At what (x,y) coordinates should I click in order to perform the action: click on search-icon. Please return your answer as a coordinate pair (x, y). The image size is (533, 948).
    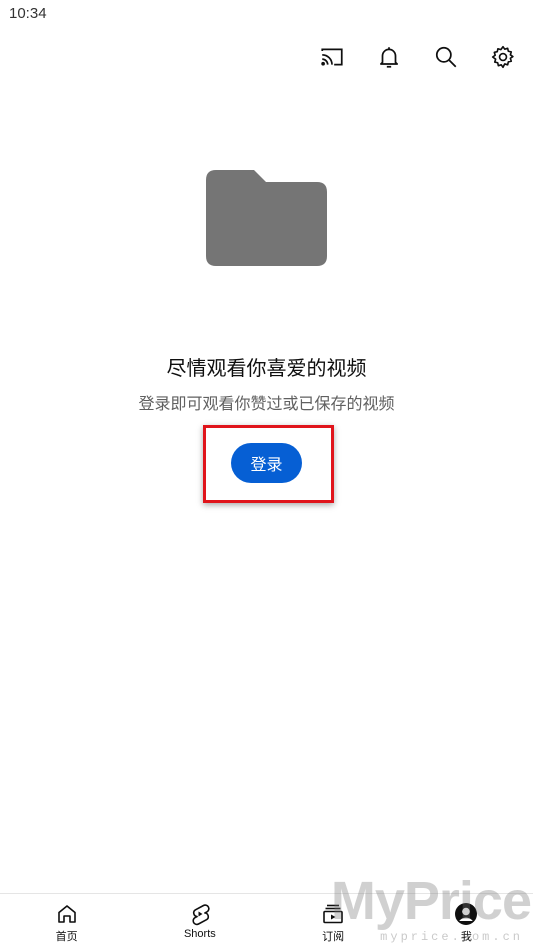
    Looking at the image, I should click on (446, 57).